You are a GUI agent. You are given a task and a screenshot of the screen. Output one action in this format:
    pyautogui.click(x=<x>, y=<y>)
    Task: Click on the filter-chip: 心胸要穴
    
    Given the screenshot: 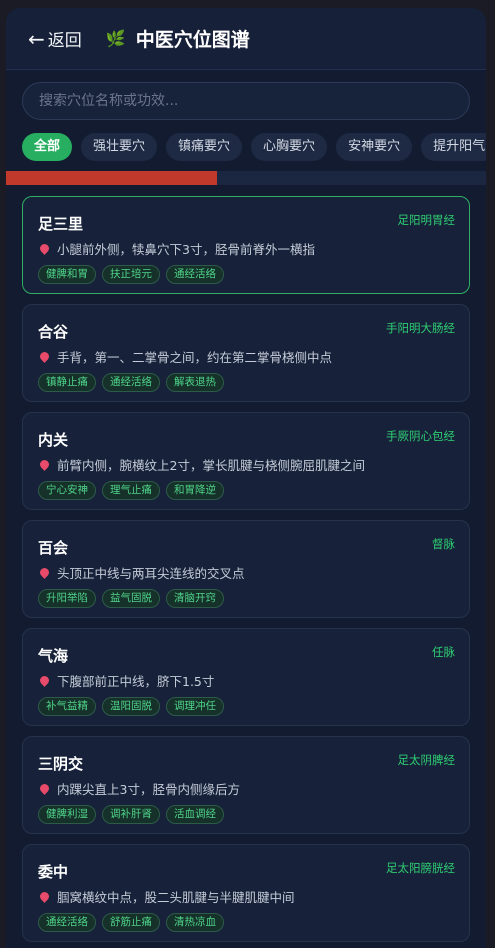 What is the action you would take?
    pyautogui.click(x=289, y=147)
    